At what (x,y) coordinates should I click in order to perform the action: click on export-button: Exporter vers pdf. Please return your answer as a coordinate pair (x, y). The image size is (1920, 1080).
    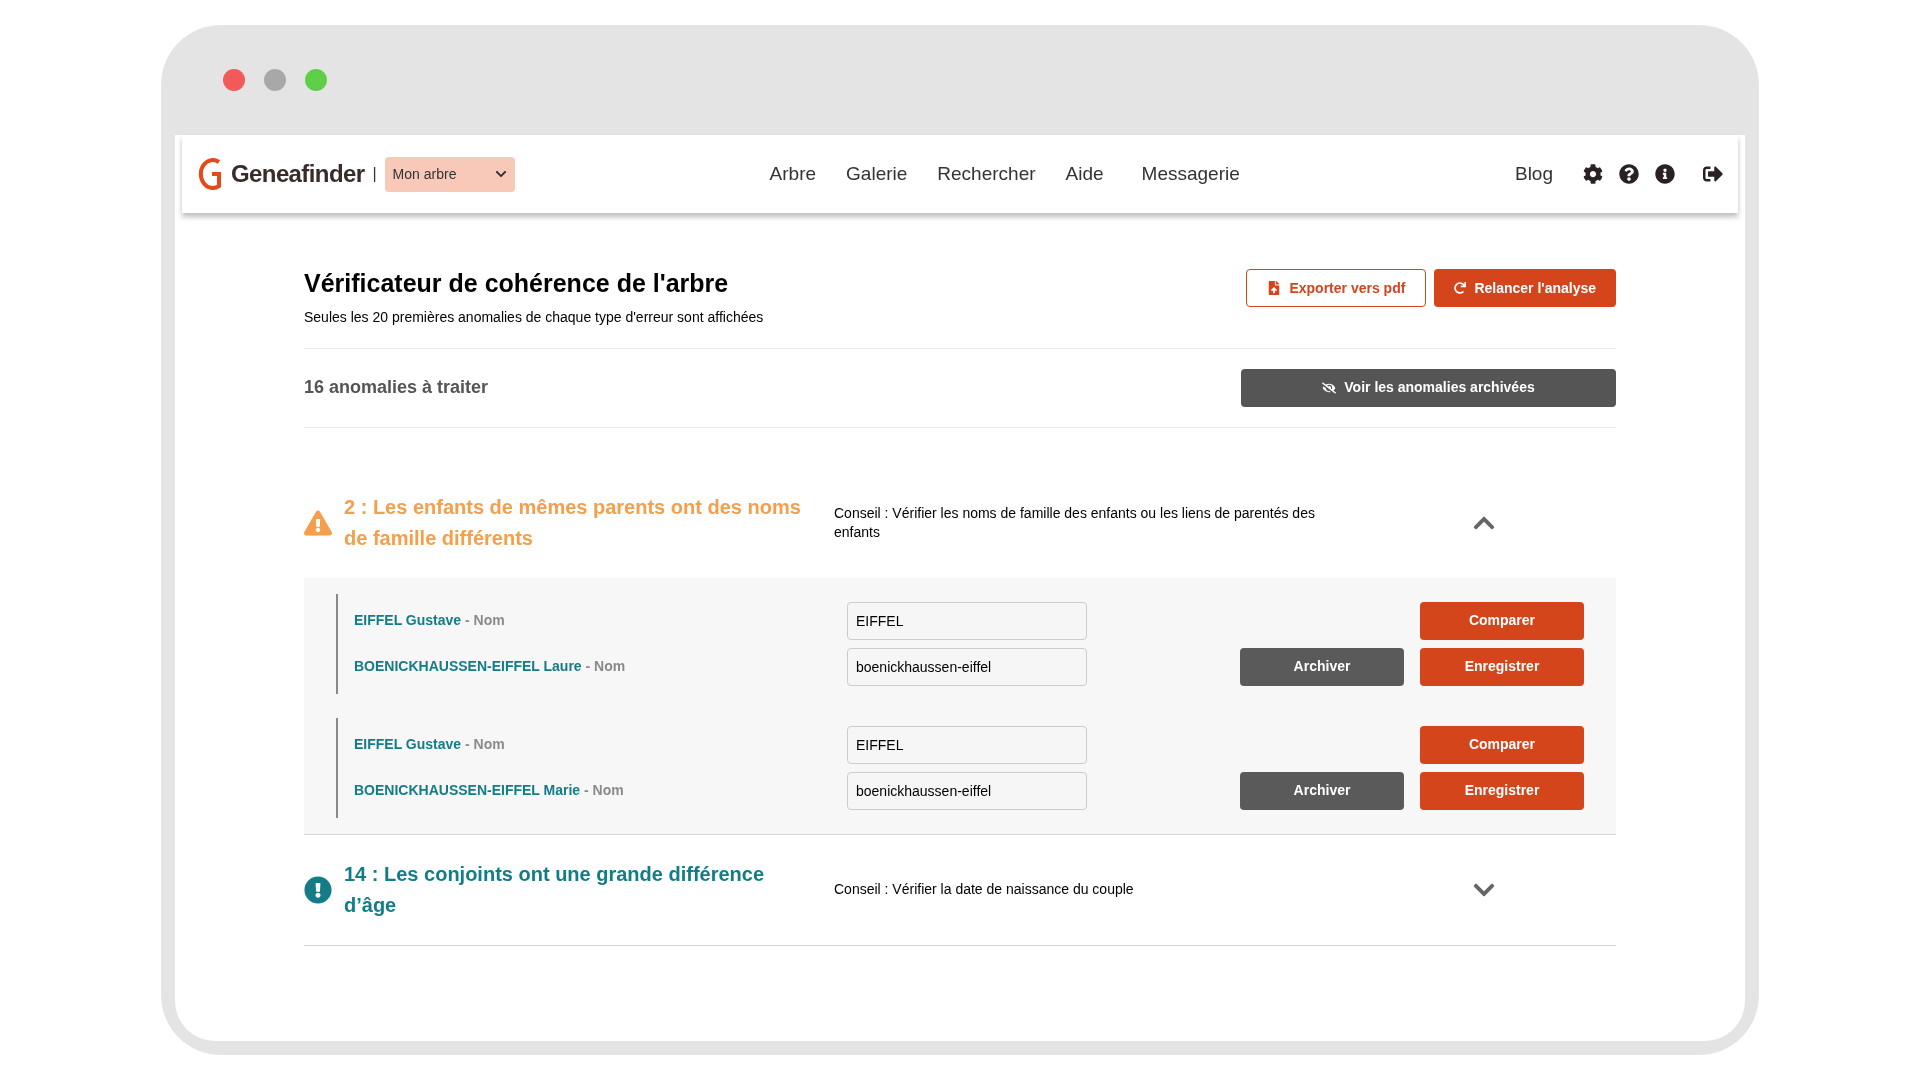
    Looking at the image, I should click on (1336, 288).